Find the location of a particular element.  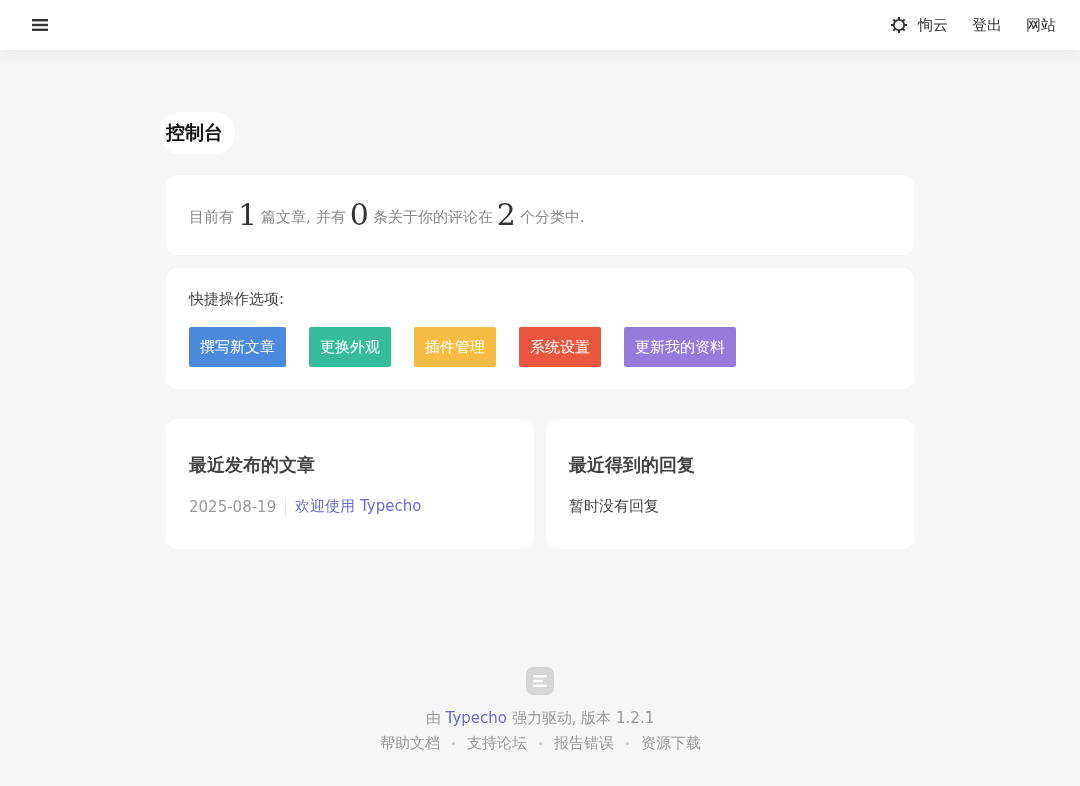

footer-link: 支持论坛 is located at coordinates (496, 743).